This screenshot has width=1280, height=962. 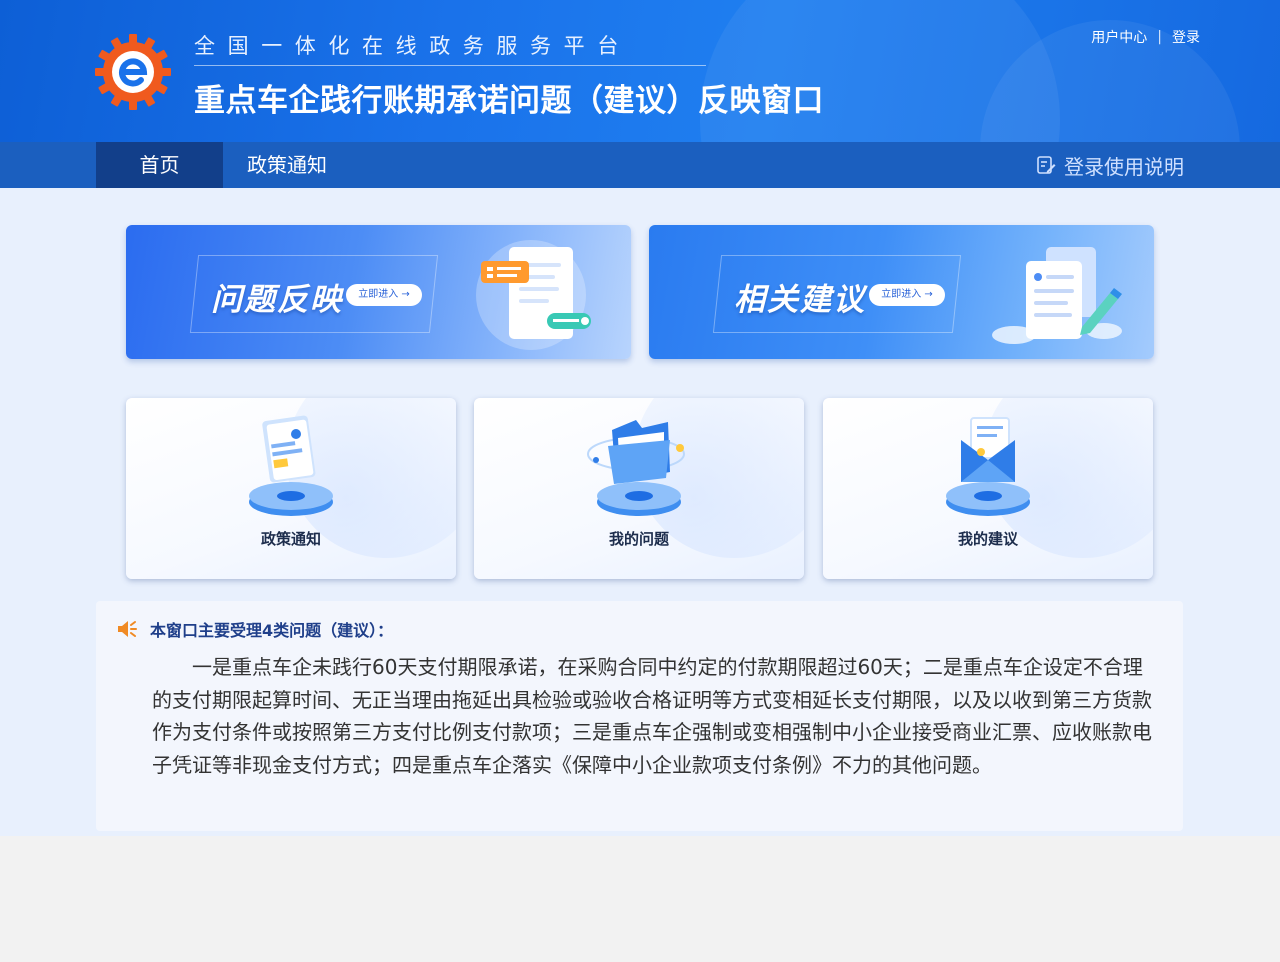 I want to click on notice-header: 本窗口主要受理4类问题（建议）：, so click(x=254, y=629).